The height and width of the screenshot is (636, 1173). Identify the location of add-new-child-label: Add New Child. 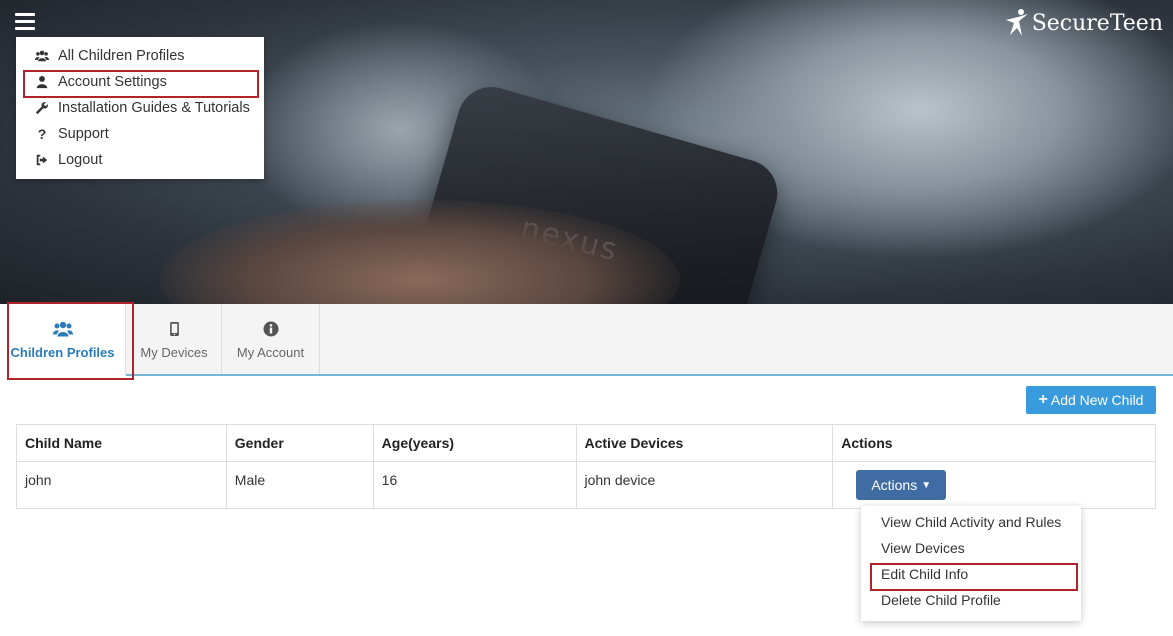
(1097, 400).